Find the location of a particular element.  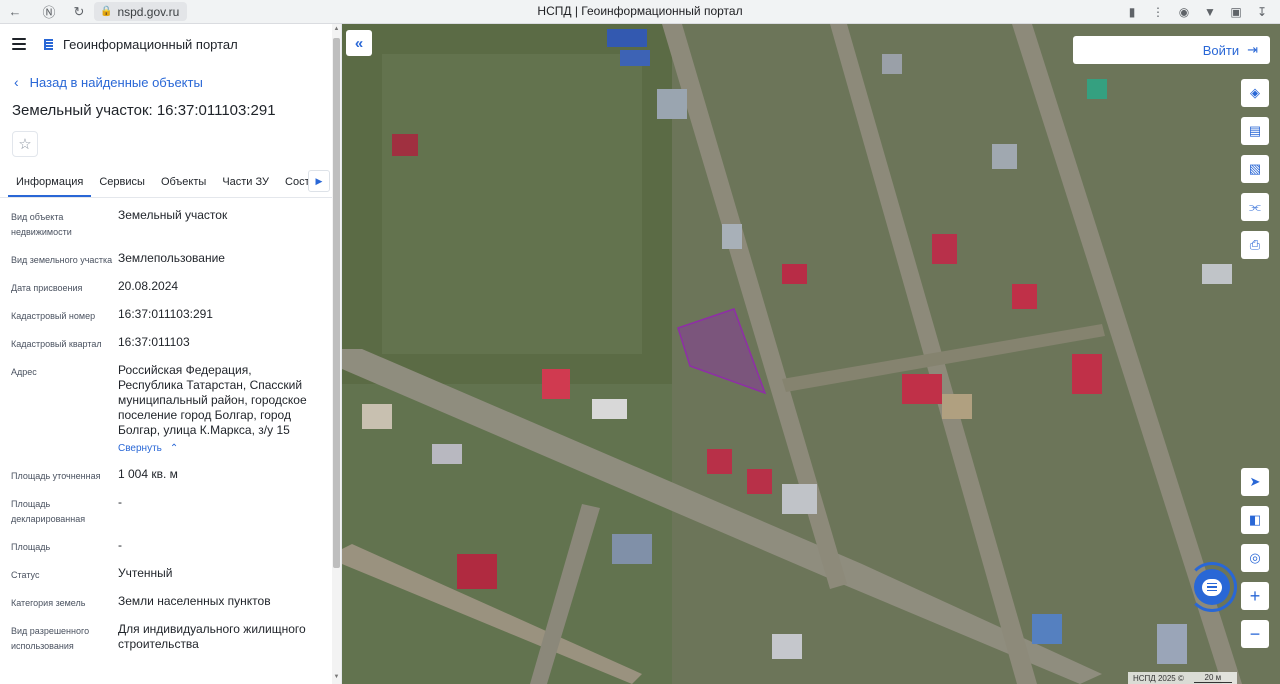

zoom-out-icon: − is located at coordinates (1255, 634).